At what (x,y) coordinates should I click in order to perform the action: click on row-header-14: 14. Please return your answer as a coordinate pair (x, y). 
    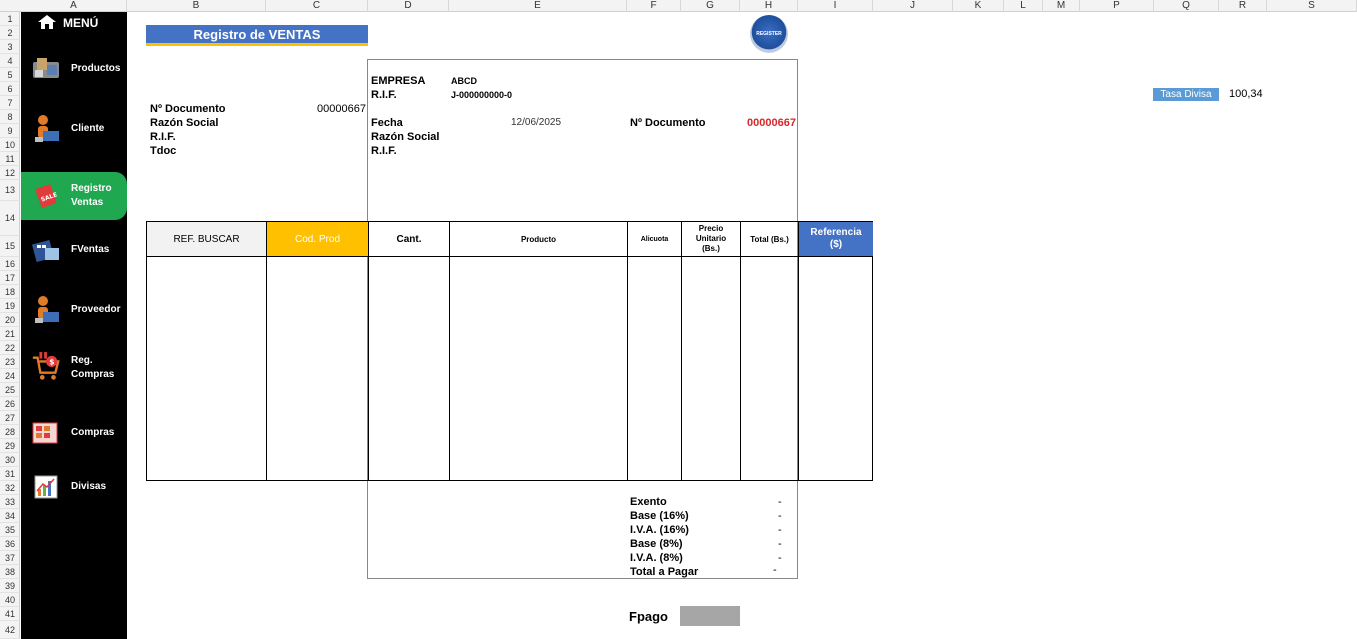
    Looking at the image, I should click on (10, 218).